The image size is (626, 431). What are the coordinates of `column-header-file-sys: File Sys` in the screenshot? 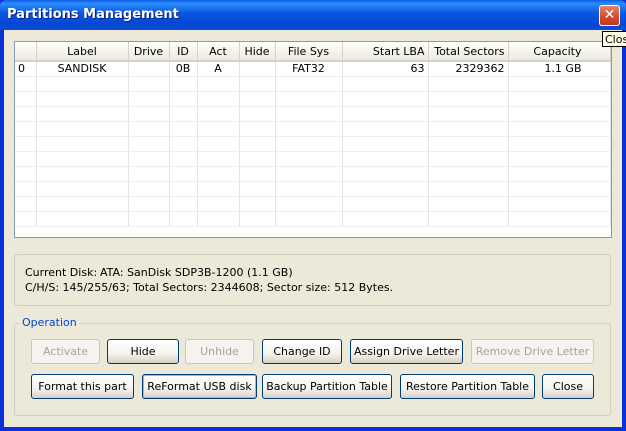 It's located at (309, 52).